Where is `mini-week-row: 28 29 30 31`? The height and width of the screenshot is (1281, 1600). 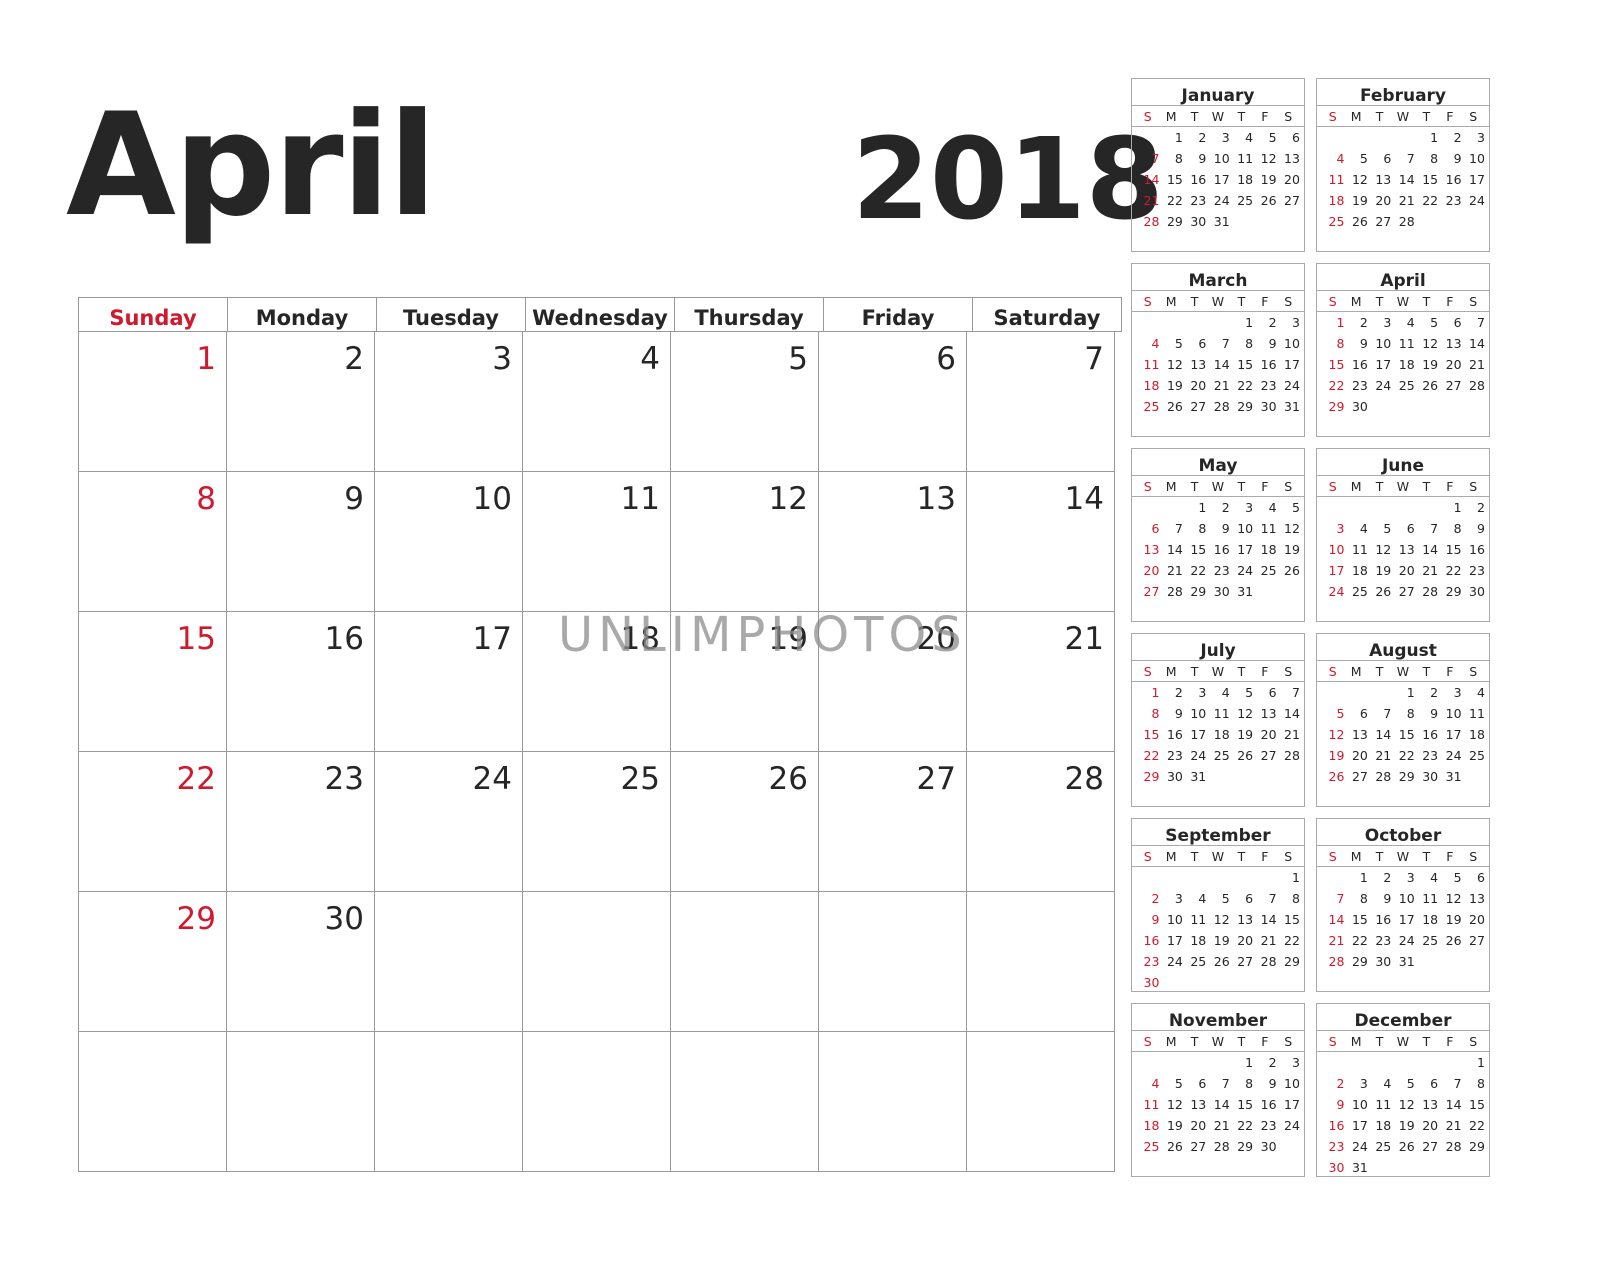
mini-week-row: 28 29 30 31 is located at coordinates (1218, 221).